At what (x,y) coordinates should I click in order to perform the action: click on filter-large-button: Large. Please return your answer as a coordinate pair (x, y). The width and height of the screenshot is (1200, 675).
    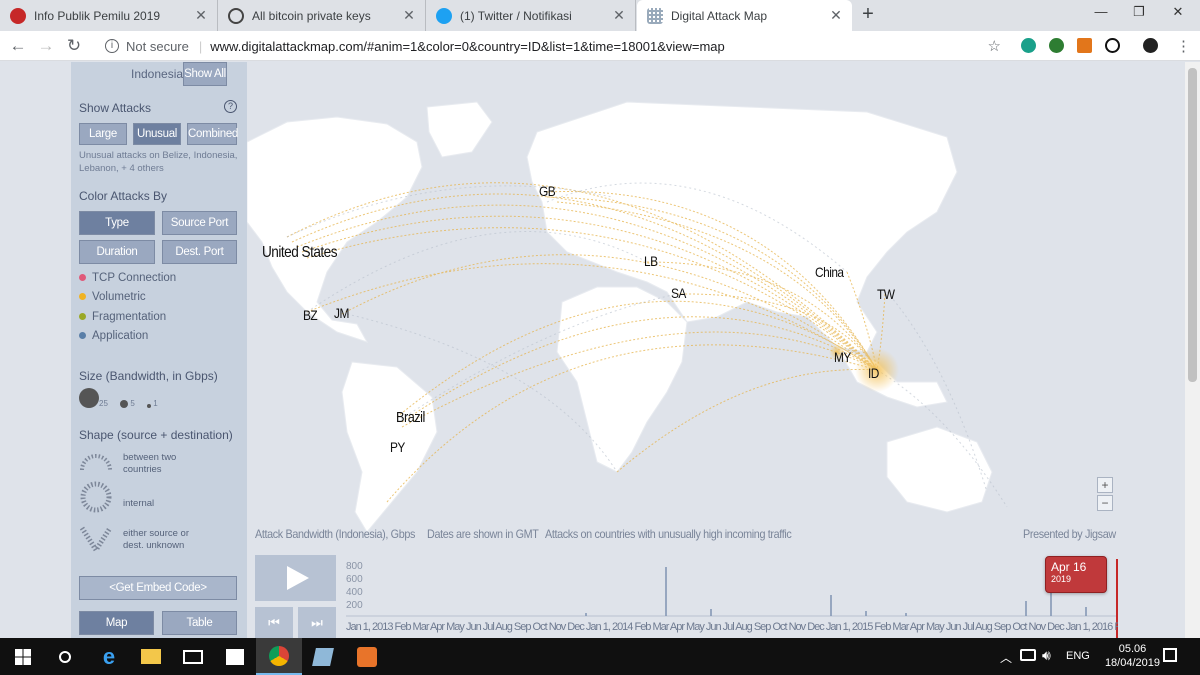
    Looking at the image, I should click on (103, 134).